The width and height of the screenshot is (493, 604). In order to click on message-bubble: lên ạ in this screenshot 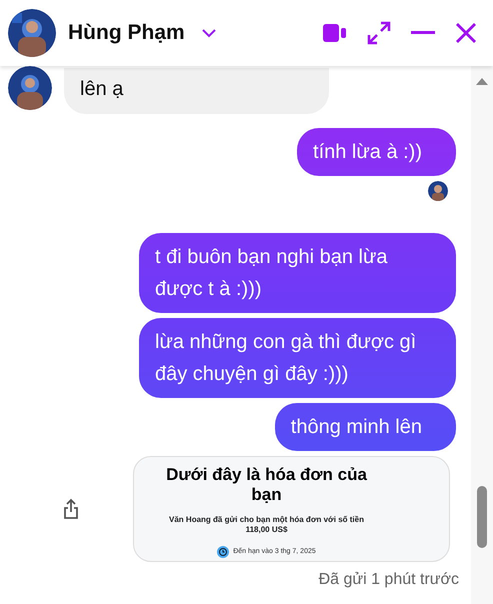, I will do `click(196, 91)`.